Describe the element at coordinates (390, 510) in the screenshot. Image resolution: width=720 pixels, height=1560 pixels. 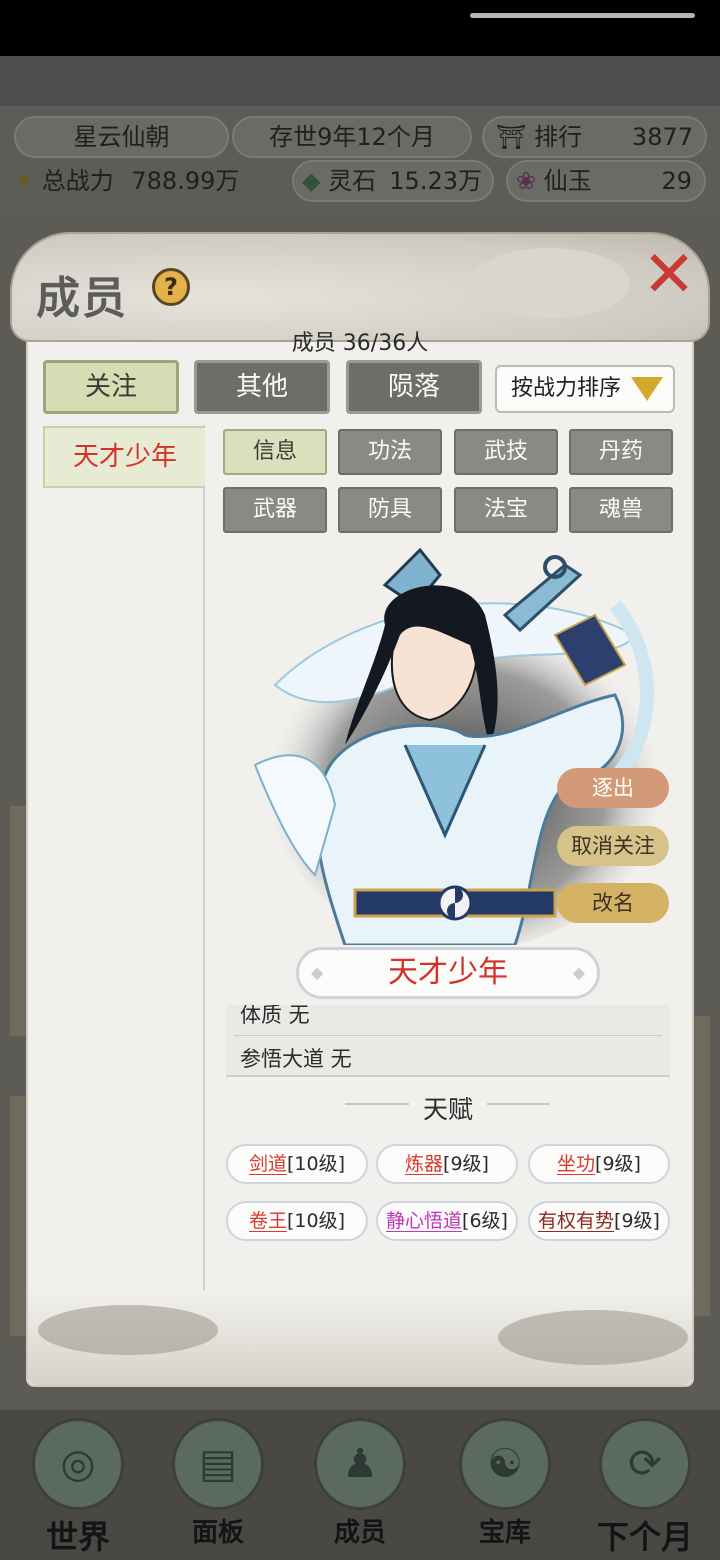
I see `tab-armor: 防具` at that location.